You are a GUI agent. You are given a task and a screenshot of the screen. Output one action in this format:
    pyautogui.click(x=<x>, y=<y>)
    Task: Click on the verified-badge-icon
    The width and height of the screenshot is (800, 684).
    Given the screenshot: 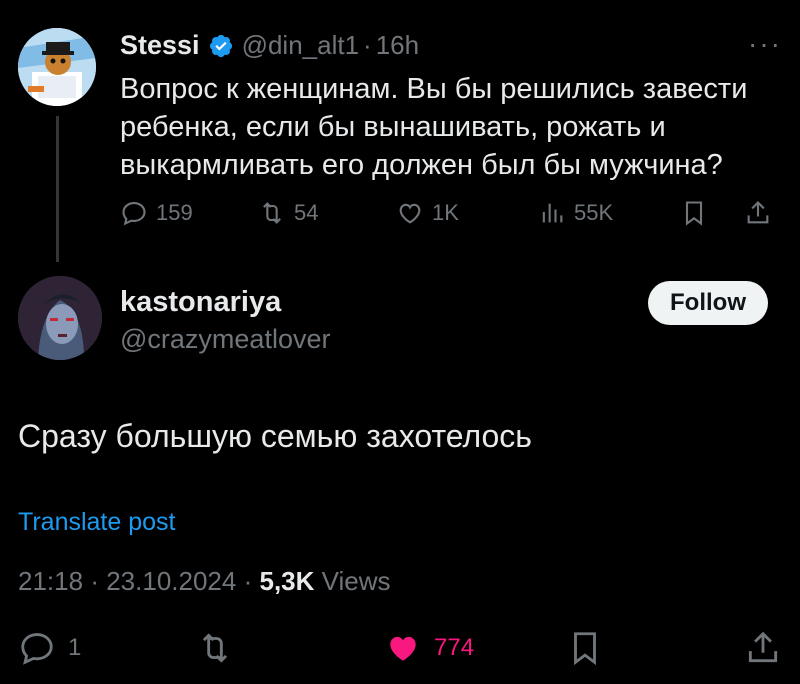 What is the action you would take?
    pyautogui.click(x=220, y=45)
    